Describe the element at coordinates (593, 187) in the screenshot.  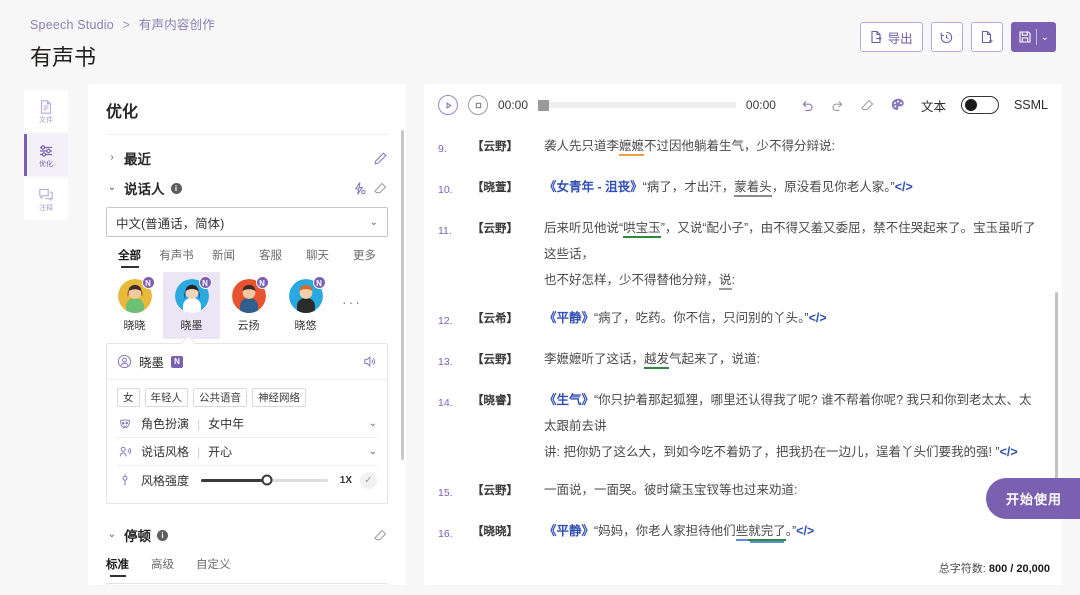
I see `style-tag: 《女青年 - 沮丧》` at that location.